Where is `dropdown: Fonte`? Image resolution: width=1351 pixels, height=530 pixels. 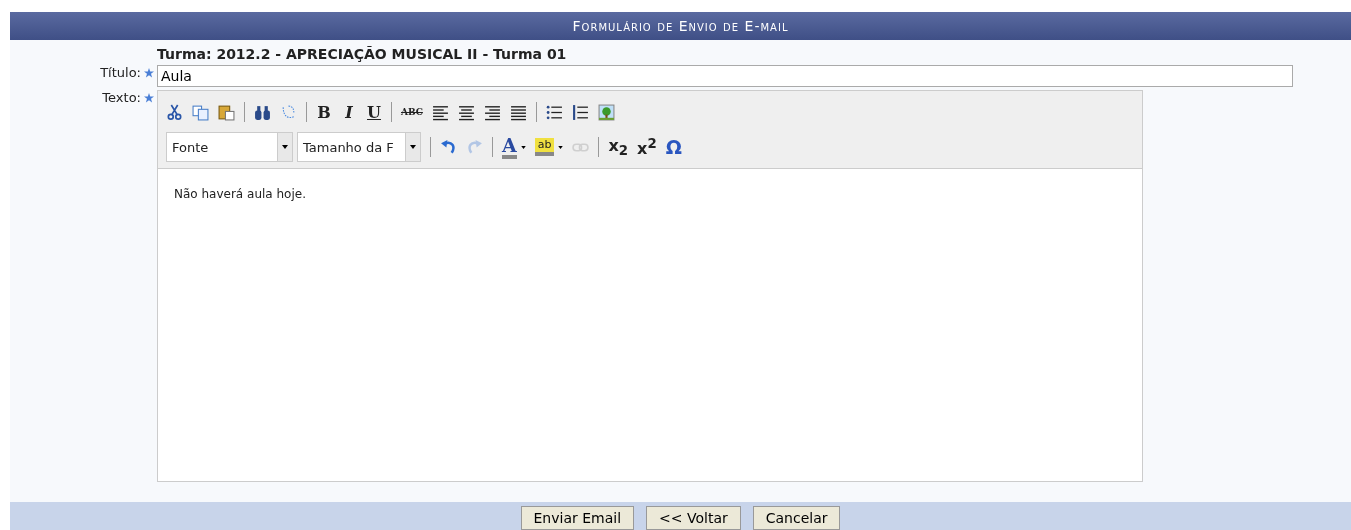 dropdown: Fonte is located at coordinates (229, 147).